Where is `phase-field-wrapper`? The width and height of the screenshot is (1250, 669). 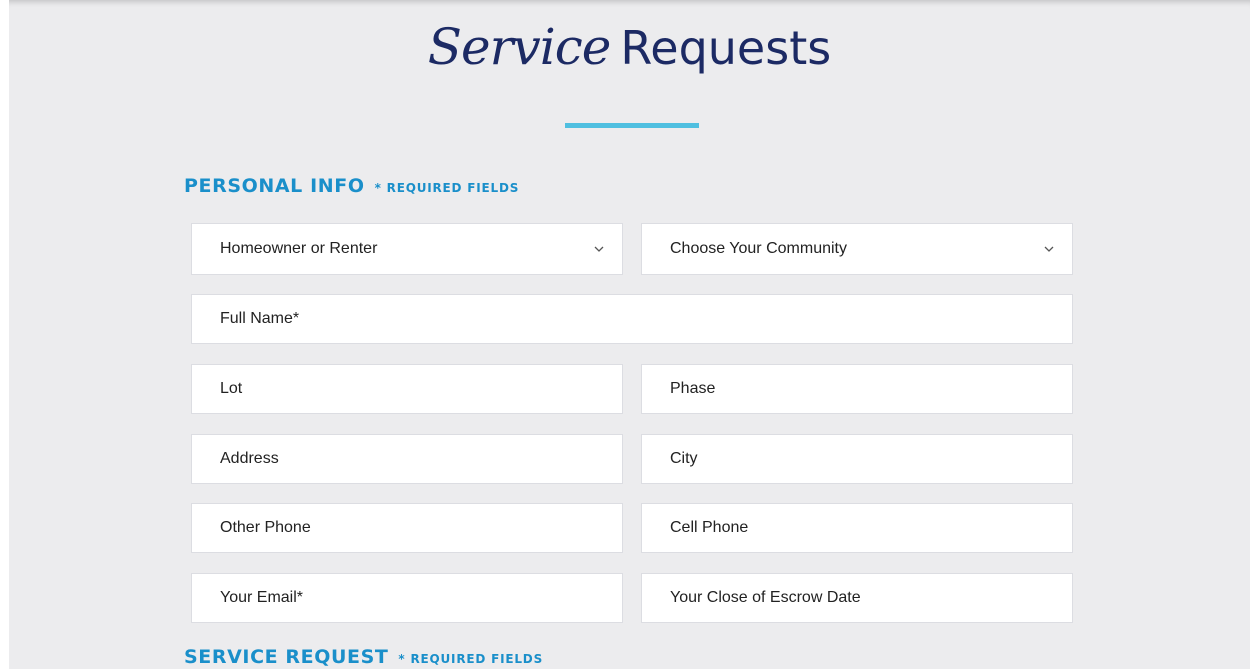
phase-field-wrapper is located at coordinates (857, 389).